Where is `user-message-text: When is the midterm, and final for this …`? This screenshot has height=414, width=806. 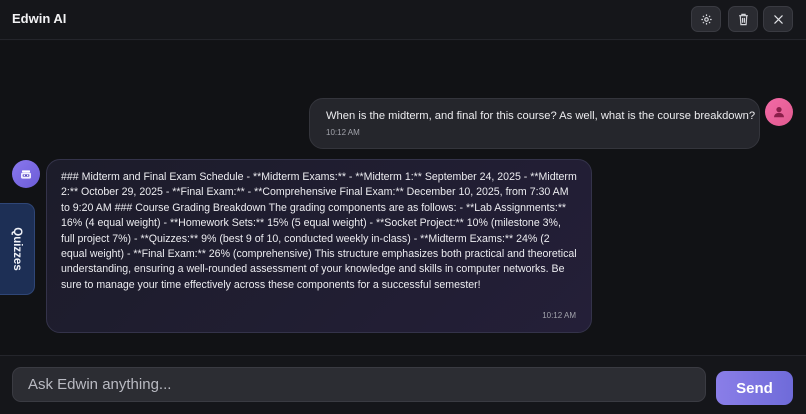
user-message-text: When is the midterm, and final for this … is located at coordinates (541, 116).